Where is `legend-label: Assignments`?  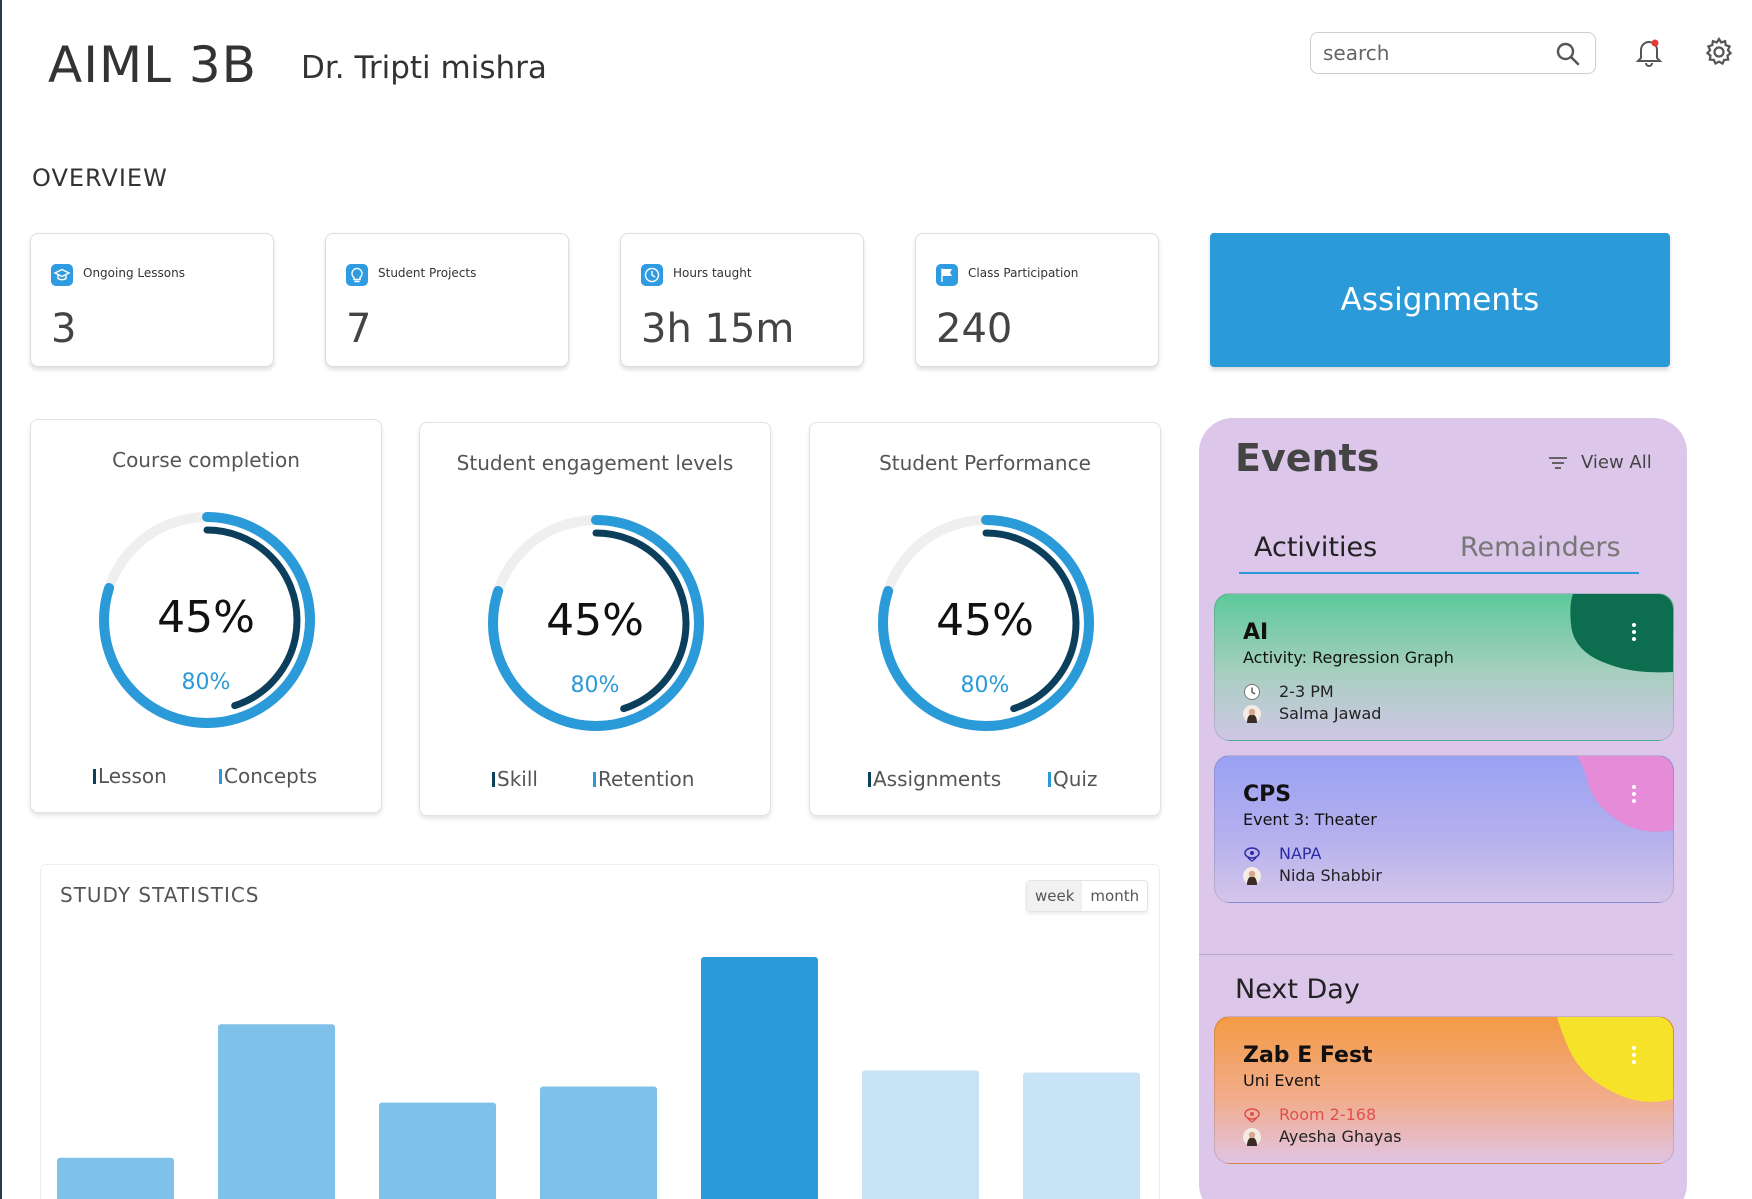
legend-label: Assignments is located at coordinates (937, 779).